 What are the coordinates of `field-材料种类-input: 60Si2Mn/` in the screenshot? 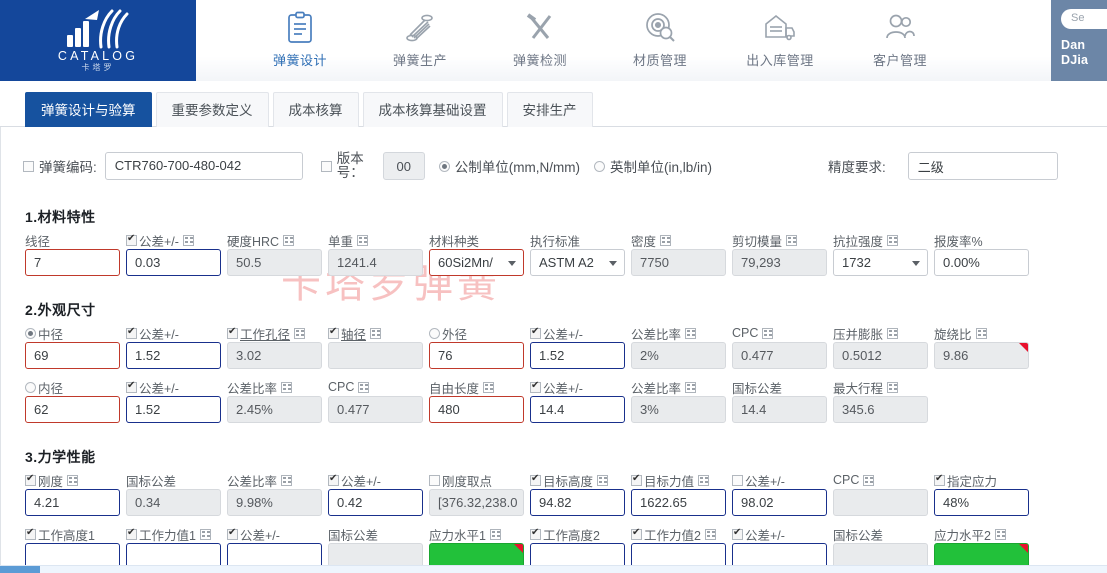 It's located at (476, 262).